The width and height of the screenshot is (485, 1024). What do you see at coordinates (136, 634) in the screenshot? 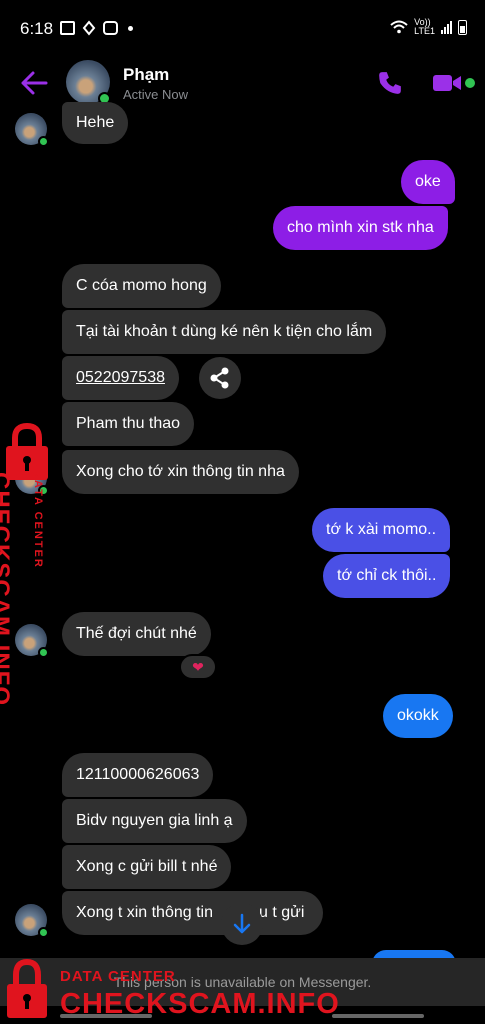
I see `incoming-message: Thế đợi chút nhé` at bounding box center [136, 634].